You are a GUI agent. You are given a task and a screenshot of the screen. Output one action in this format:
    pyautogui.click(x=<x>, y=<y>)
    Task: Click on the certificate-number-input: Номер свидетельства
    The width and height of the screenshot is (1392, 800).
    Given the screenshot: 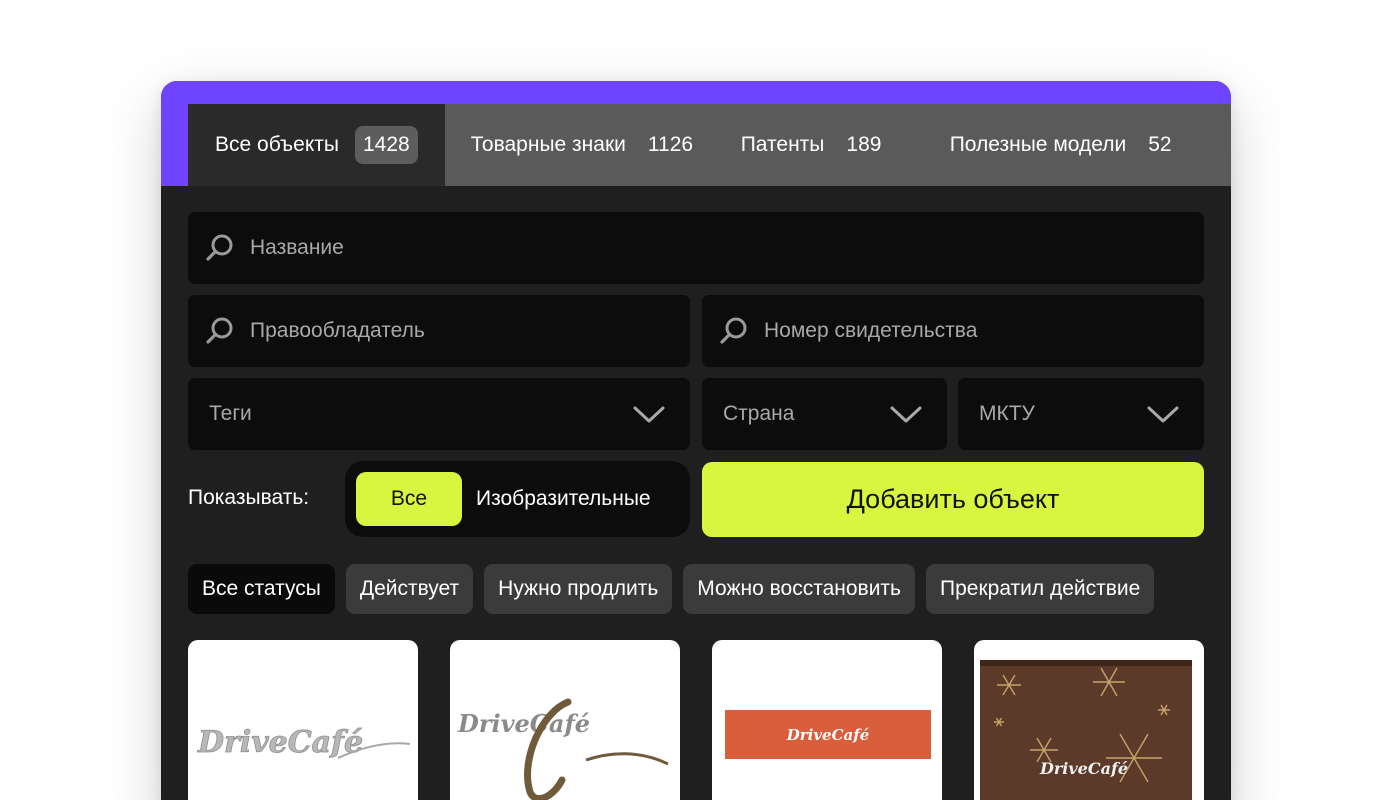 What is the action you would take?
    pyautogui.click(x=953, y=331)
    